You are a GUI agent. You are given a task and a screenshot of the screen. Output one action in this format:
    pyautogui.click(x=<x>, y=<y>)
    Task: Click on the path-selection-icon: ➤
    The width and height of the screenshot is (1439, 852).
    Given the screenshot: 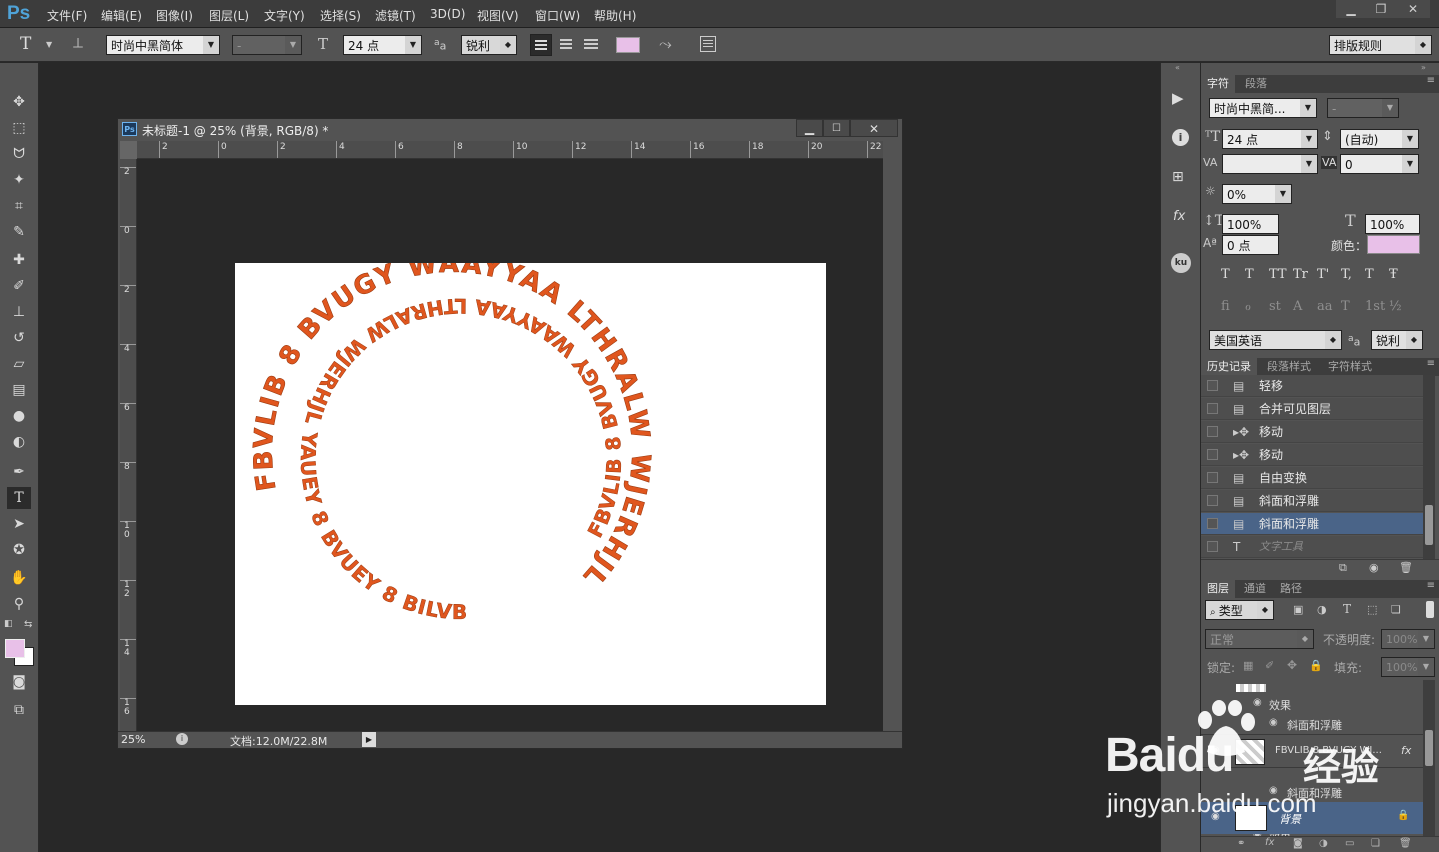 What is the action you would take?
    pyautogui.click(x=19, y=524)
    